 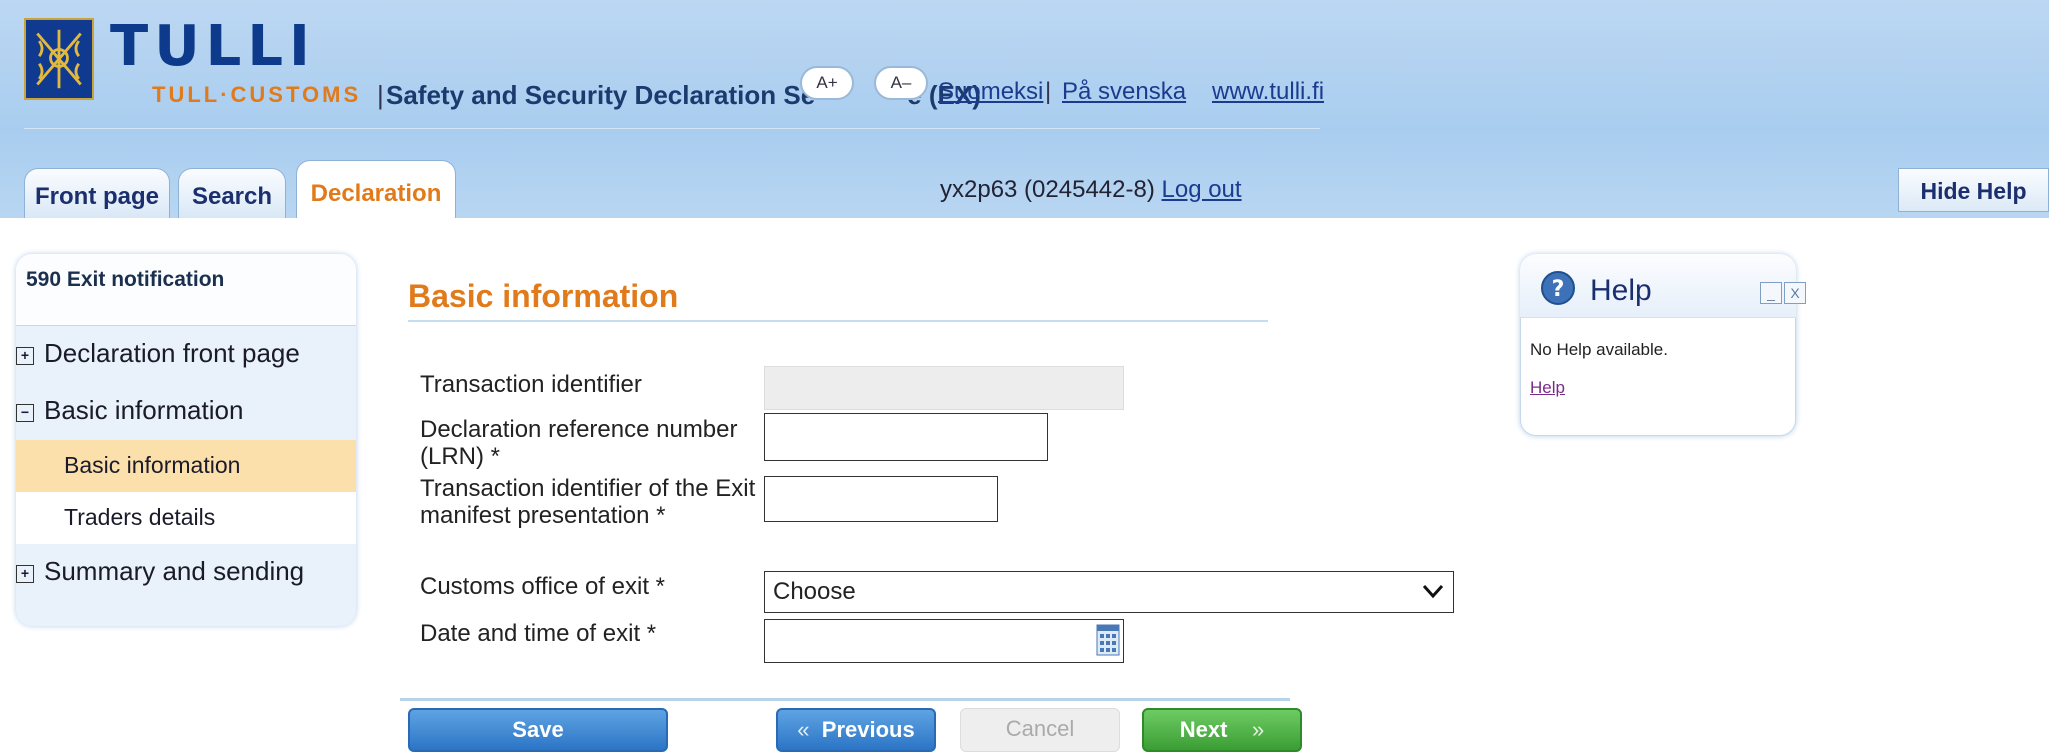 I want to click on chevron-down-icon, so click(x=1433, y=591).